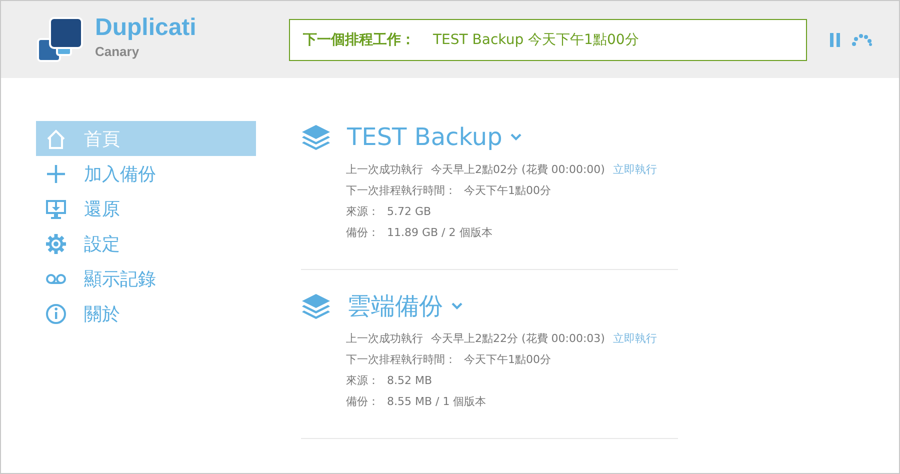 This screenshot has width=900, height=474. I want to click on detail-value: 5.72 GB, so click(409, 211).